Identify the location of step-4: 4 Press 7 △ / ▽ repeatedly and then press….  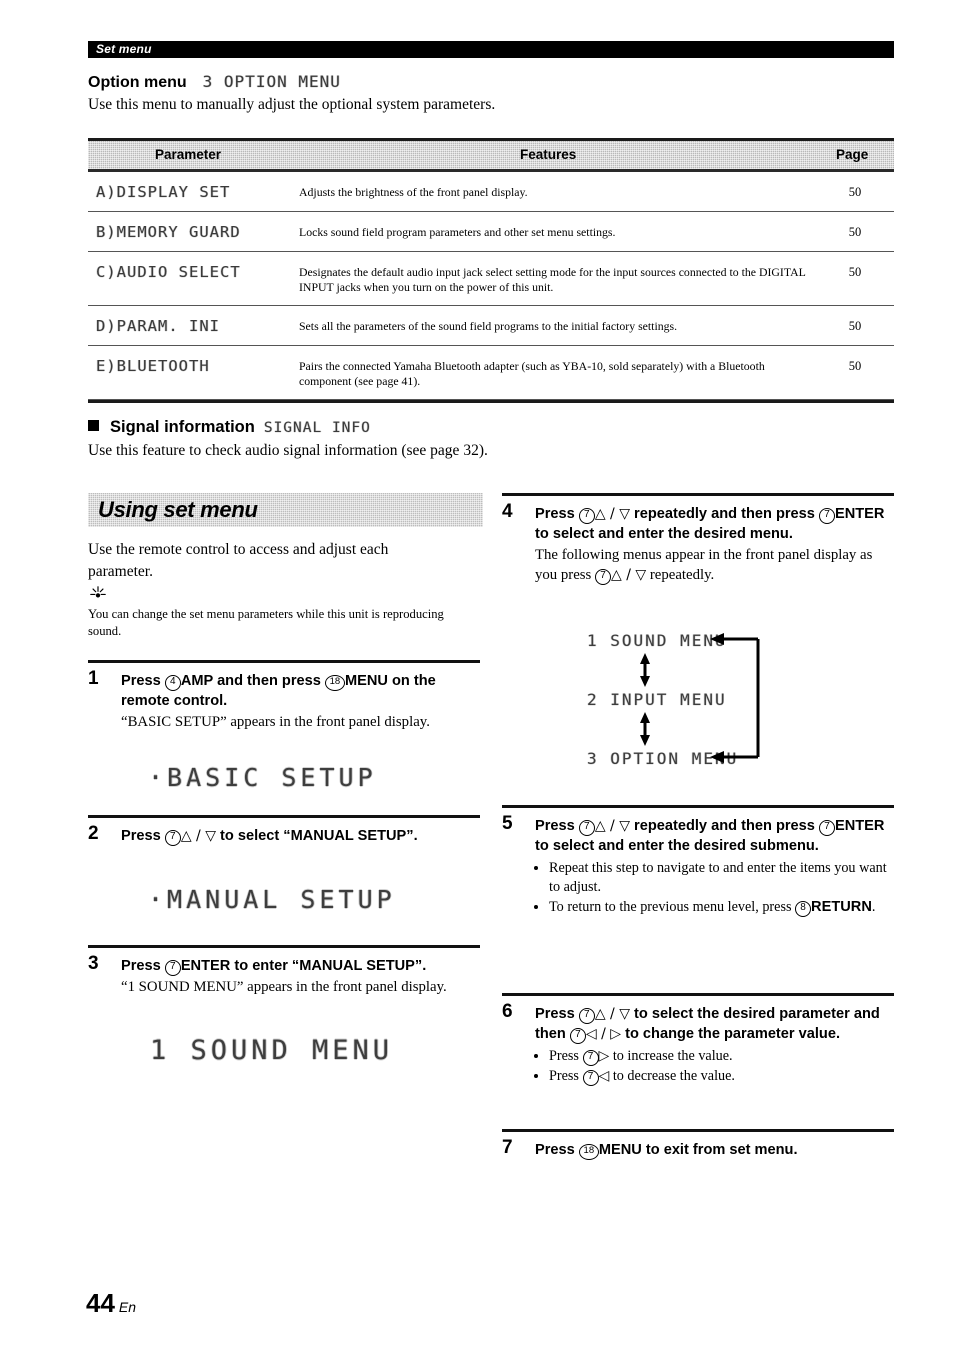
(698, 649).